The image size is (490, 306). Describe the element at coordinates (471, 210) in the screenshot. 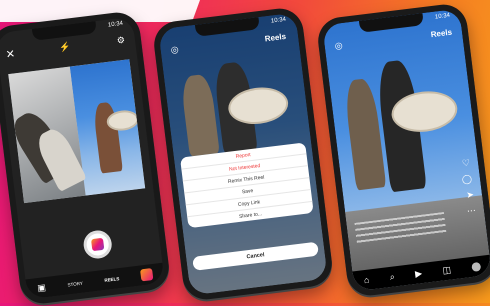

I see `more-icon: ⋯` at that location.